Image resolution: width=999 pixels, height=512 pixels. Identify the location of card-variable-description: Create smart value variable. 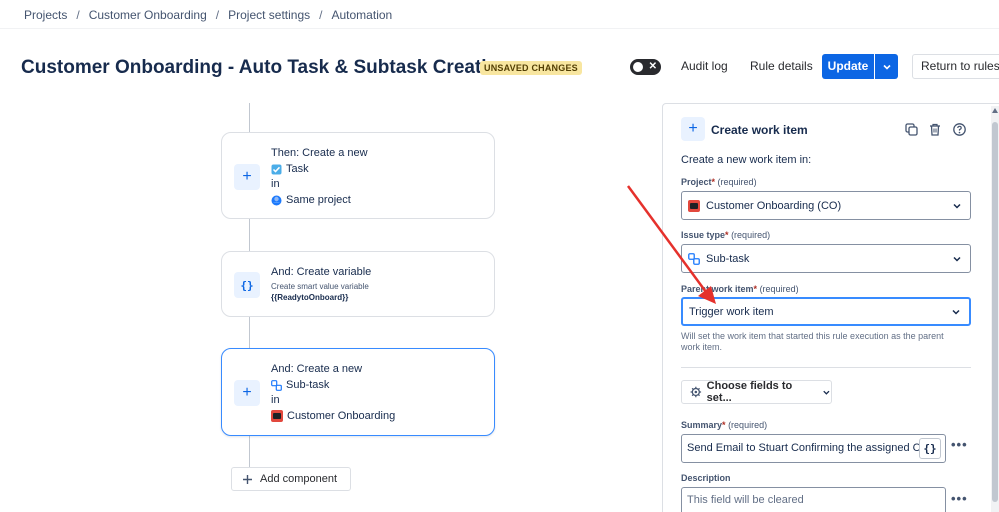
(320, 286).